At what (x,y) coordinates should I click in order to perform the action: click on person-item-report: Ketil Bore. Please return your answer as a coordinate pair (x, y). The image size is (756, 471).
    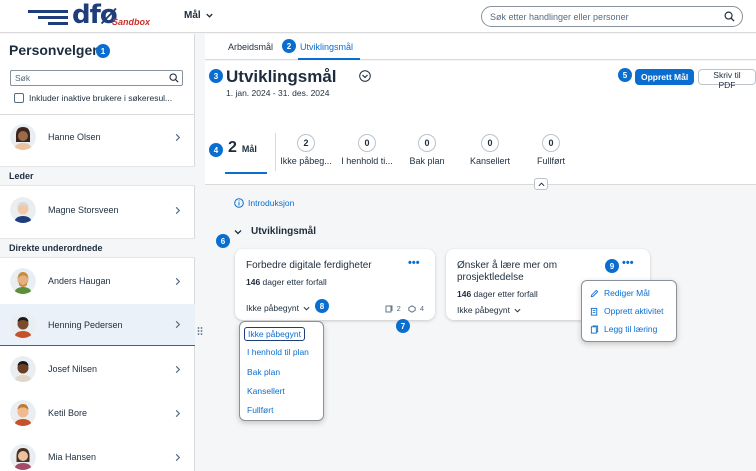
    Looking at the image, I should click on (97, 413).